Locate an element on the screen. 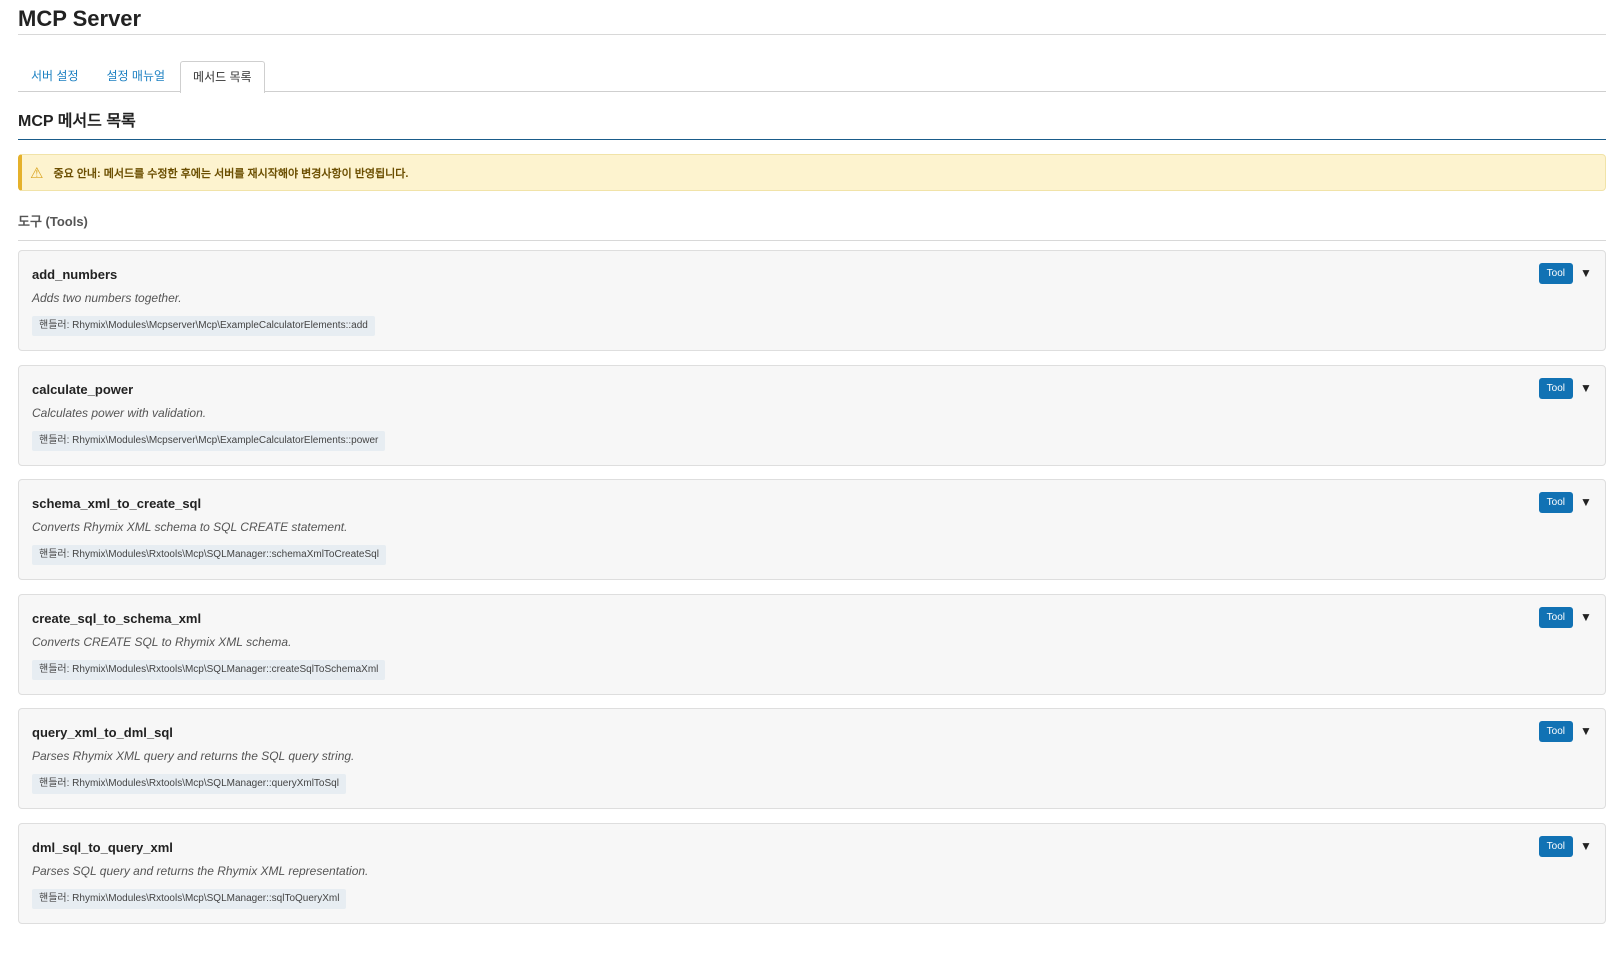  tab-server-settings: 서버 설정 is located at coordinates (55, 76).